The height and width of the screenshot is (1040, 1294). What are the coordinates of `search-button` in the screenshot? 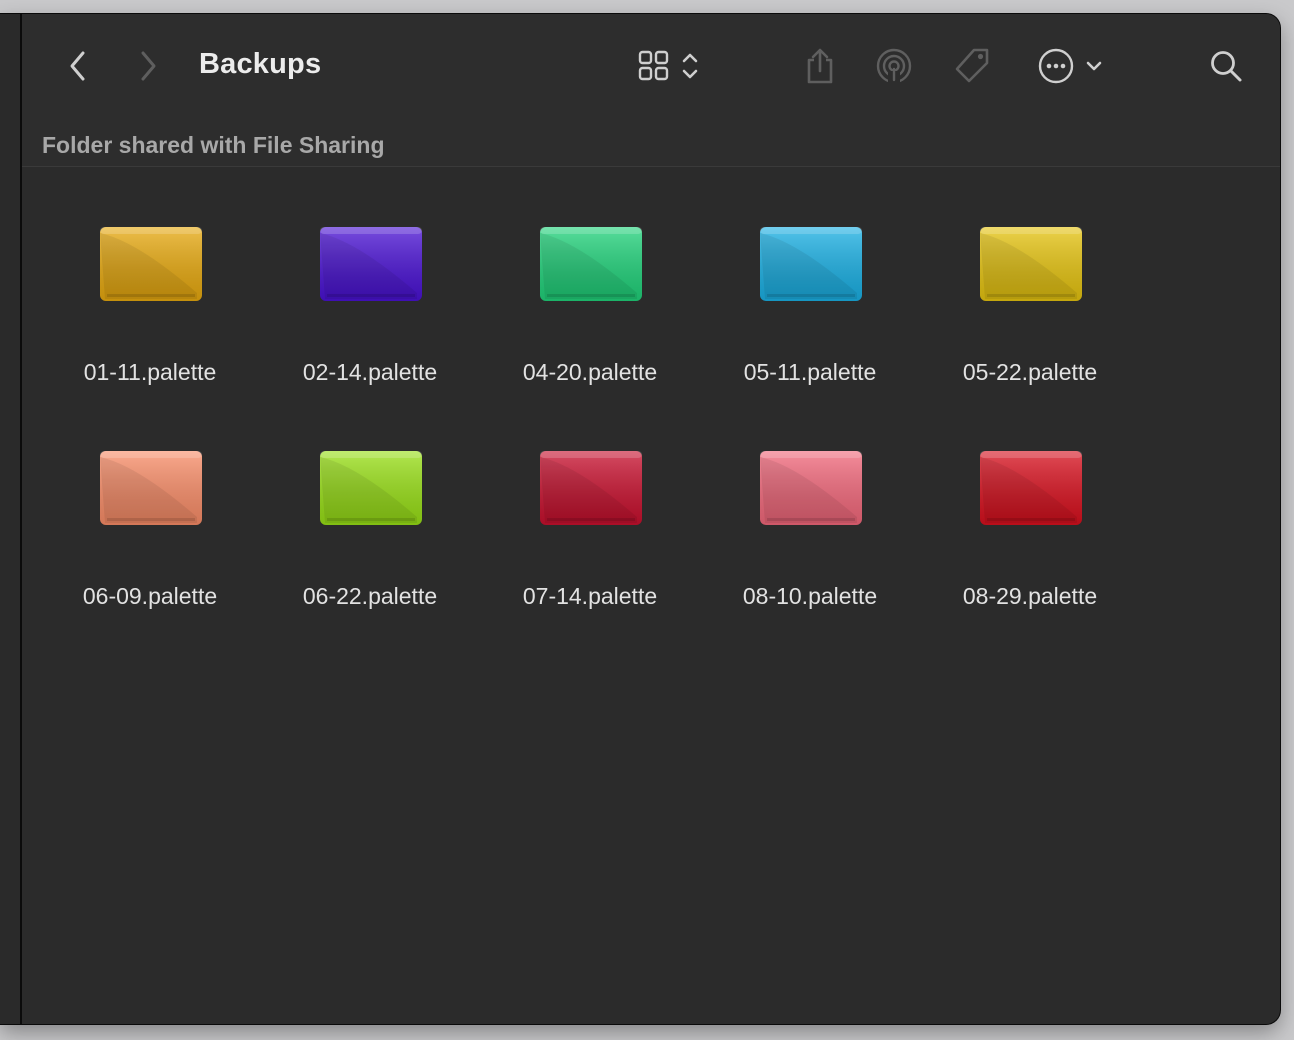 It's located at (1226, 66).